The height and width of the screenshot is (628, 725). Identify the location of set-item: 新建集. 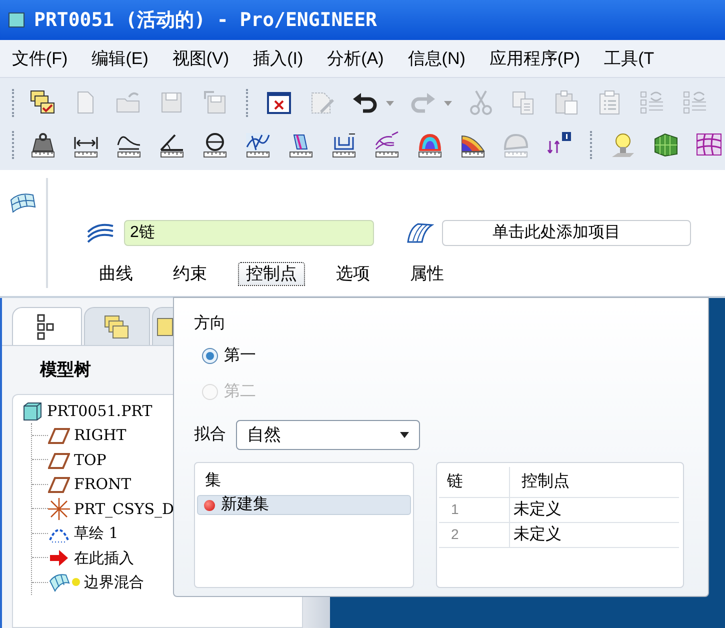
(304, 505).